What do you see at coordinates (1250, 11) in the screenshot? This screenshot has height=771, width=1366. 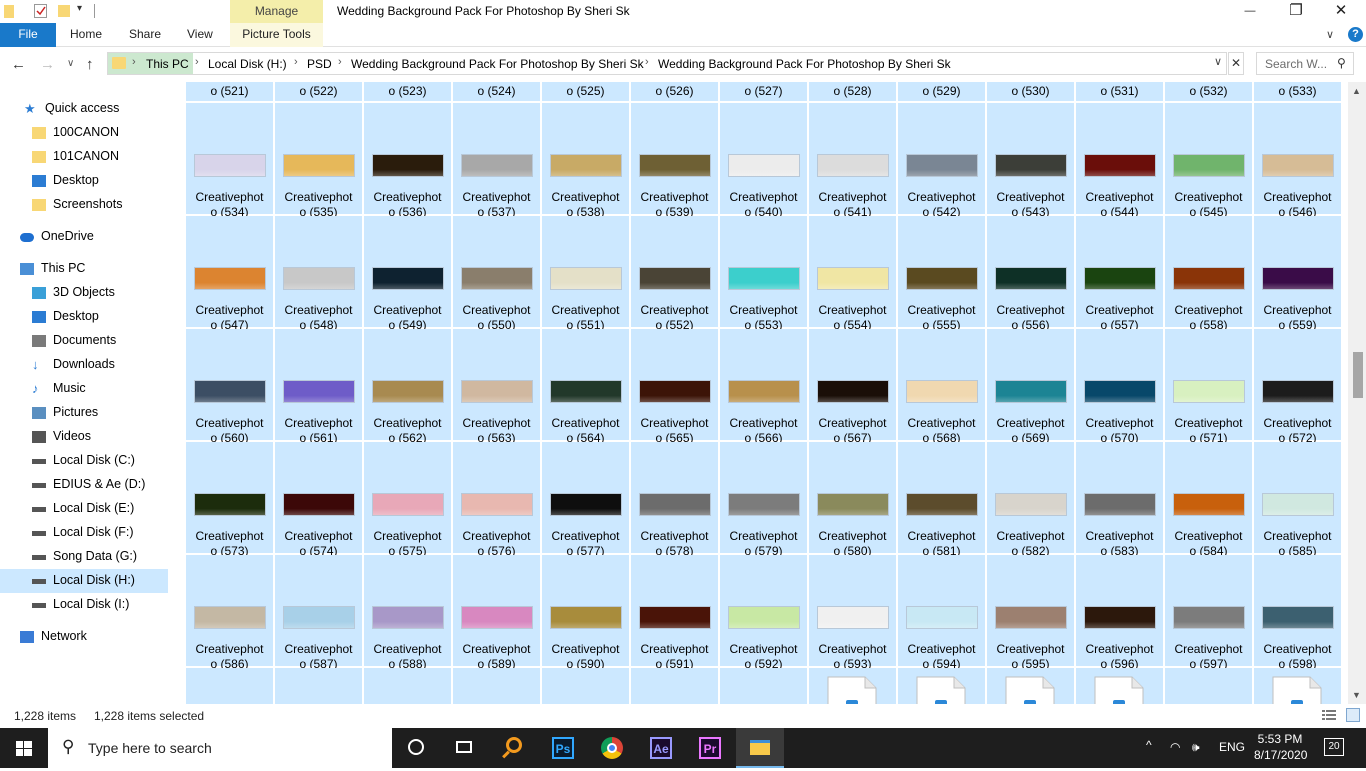 I see `minimize-button: —` at bounding box center [1250, 11].